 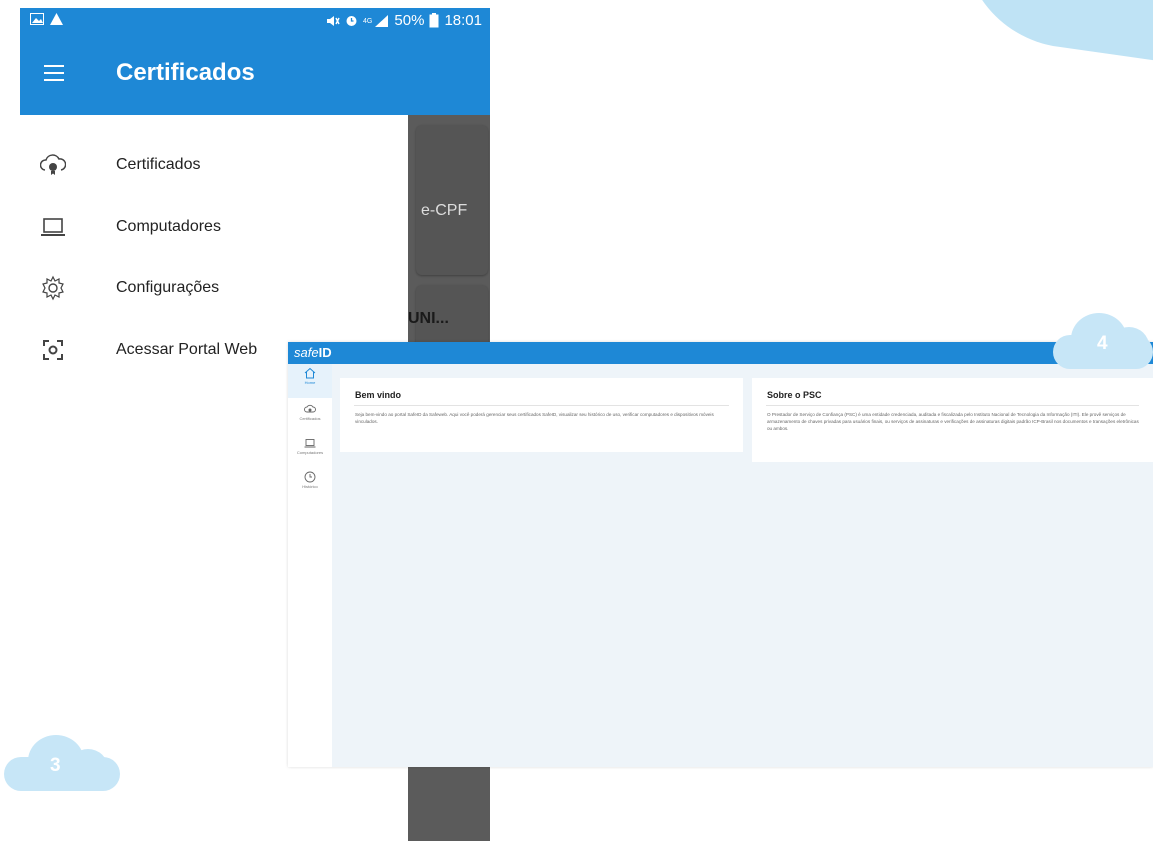 What do you see at coordinates (367, 21) in the screenshot?
I see `svg-text: 4G` at bounding box center [367, 21].